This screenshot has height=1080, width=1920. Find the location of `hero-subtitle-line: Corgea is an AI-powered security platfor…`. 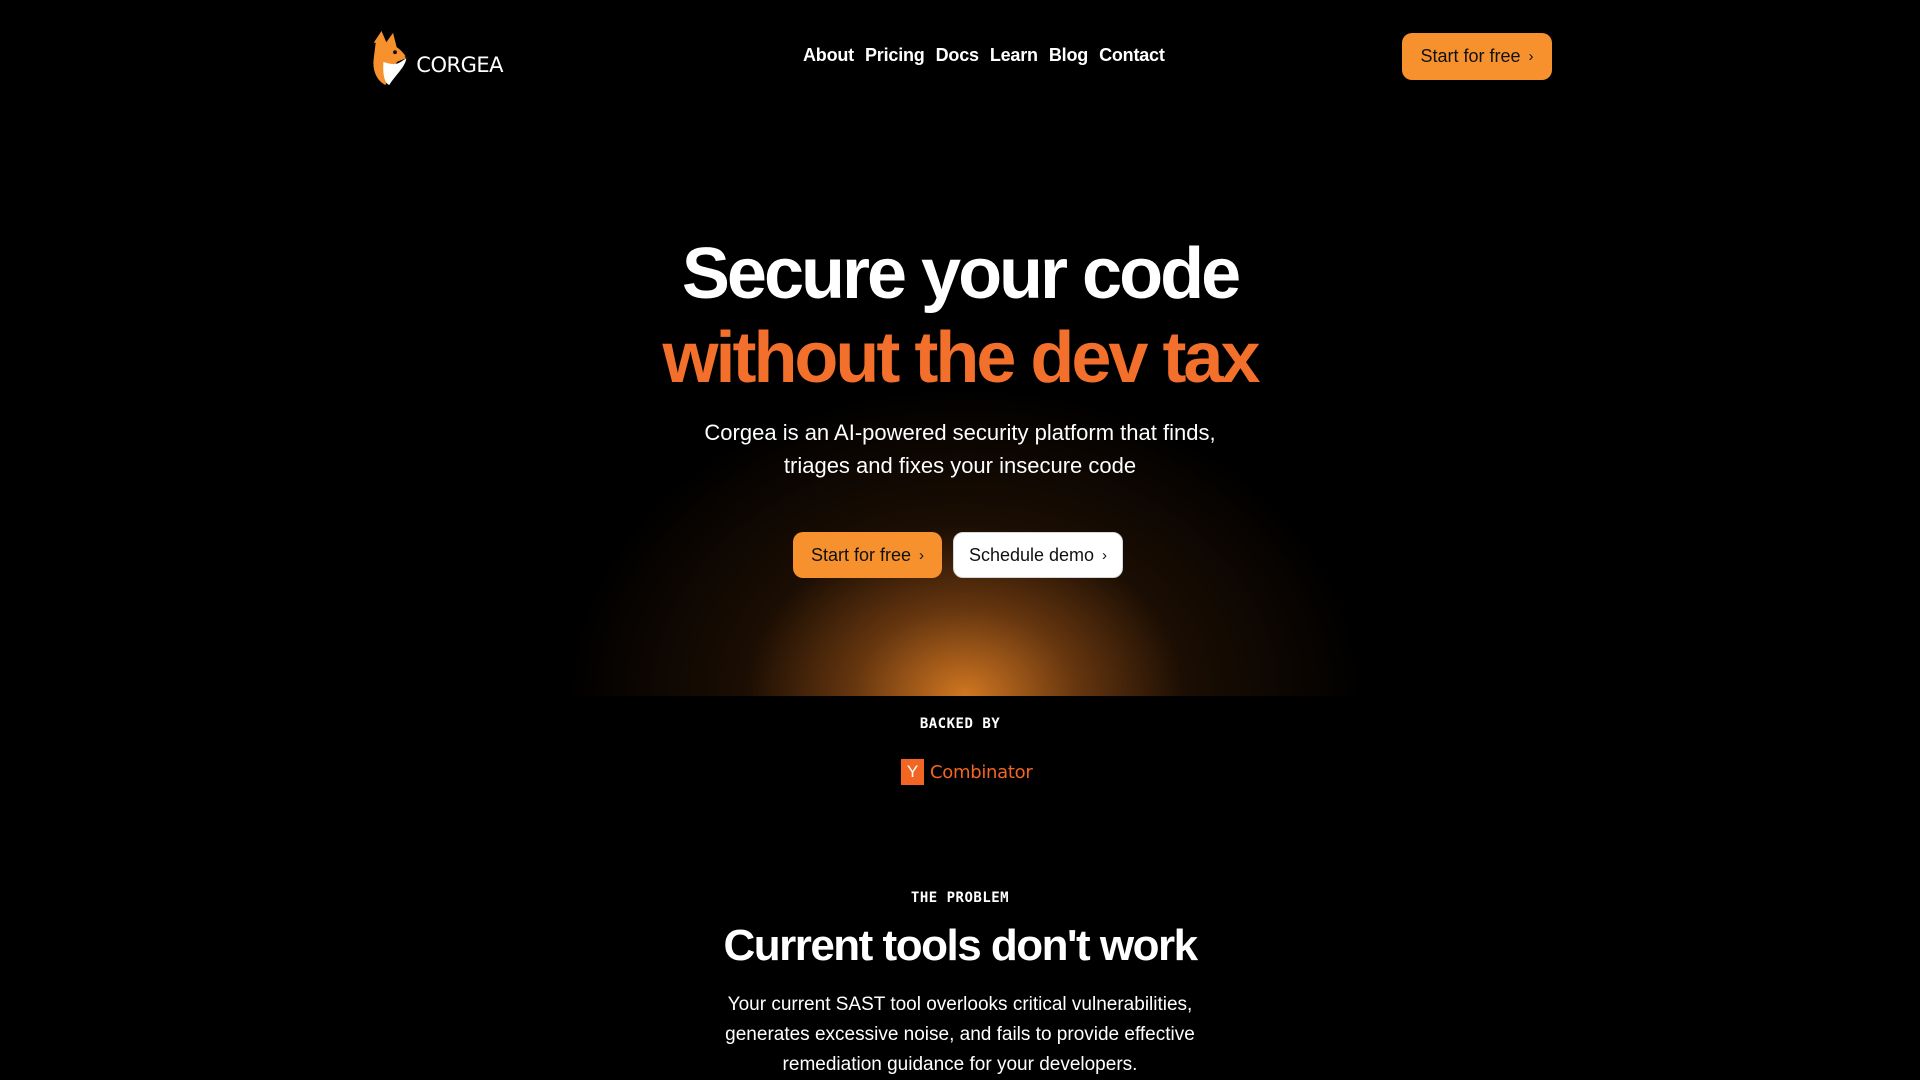

hero-subtitle-line: Corgea is an AI-powered security platfor… is located at coordinates (960, 432).